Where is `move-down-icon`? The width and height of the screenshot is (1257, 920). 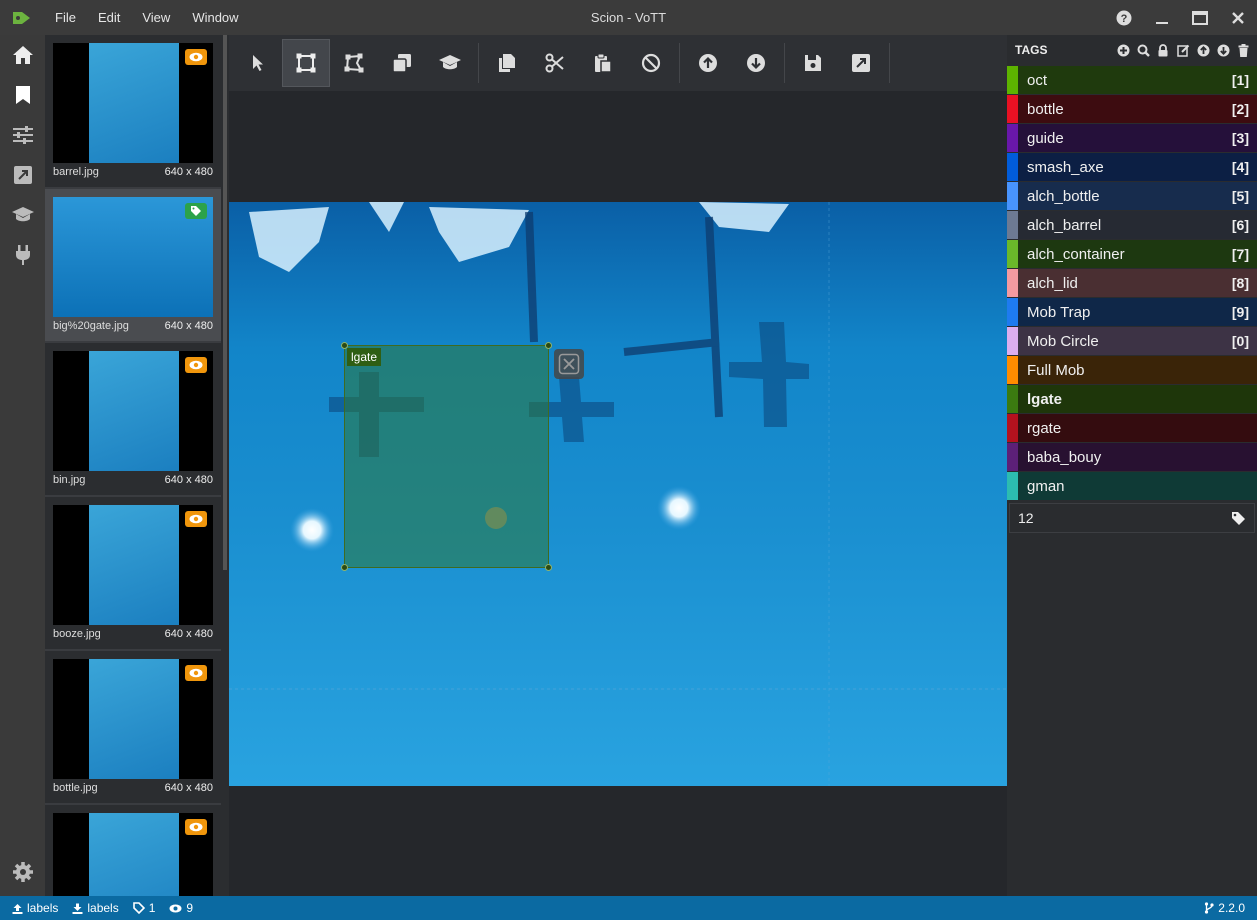 move-down-icon is located at coordinates (1223, 50).